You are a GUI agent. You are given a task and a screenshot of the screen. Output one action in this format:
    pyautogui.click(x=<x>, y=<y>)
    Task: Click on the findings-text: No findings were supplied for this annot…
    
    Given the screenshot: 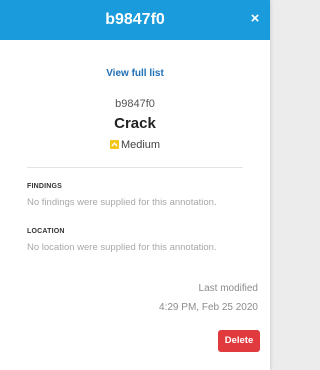 What is the action you would take?
    pyautogui.click(x=122, y=202)
    